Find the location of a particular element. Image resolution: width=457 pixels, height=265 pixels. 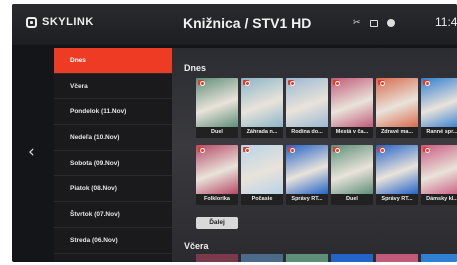

brand-name: SKYLINK is located at coordinates (68, 22).